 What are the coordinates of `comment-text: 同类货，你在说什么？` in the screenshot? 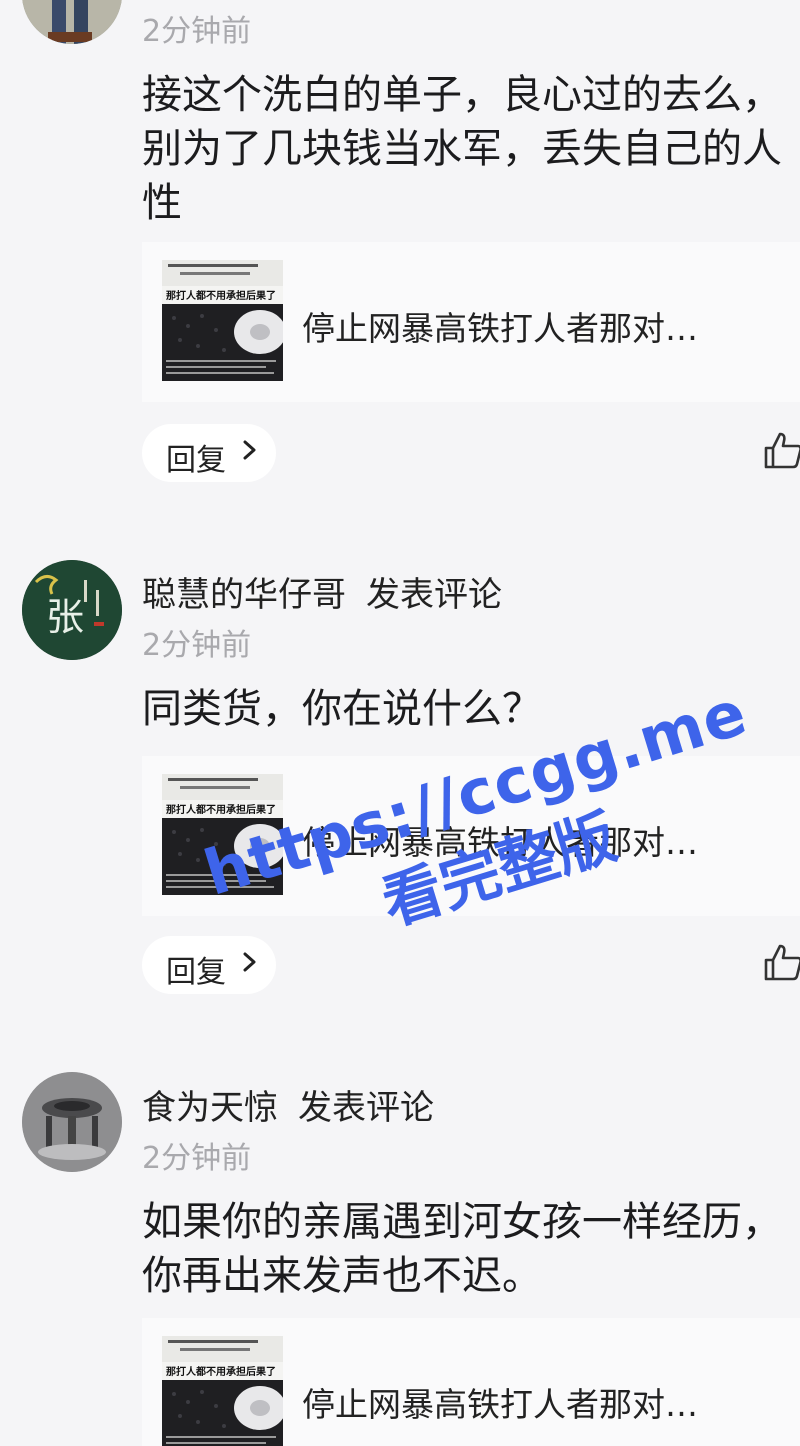 It's located at (342, 709).